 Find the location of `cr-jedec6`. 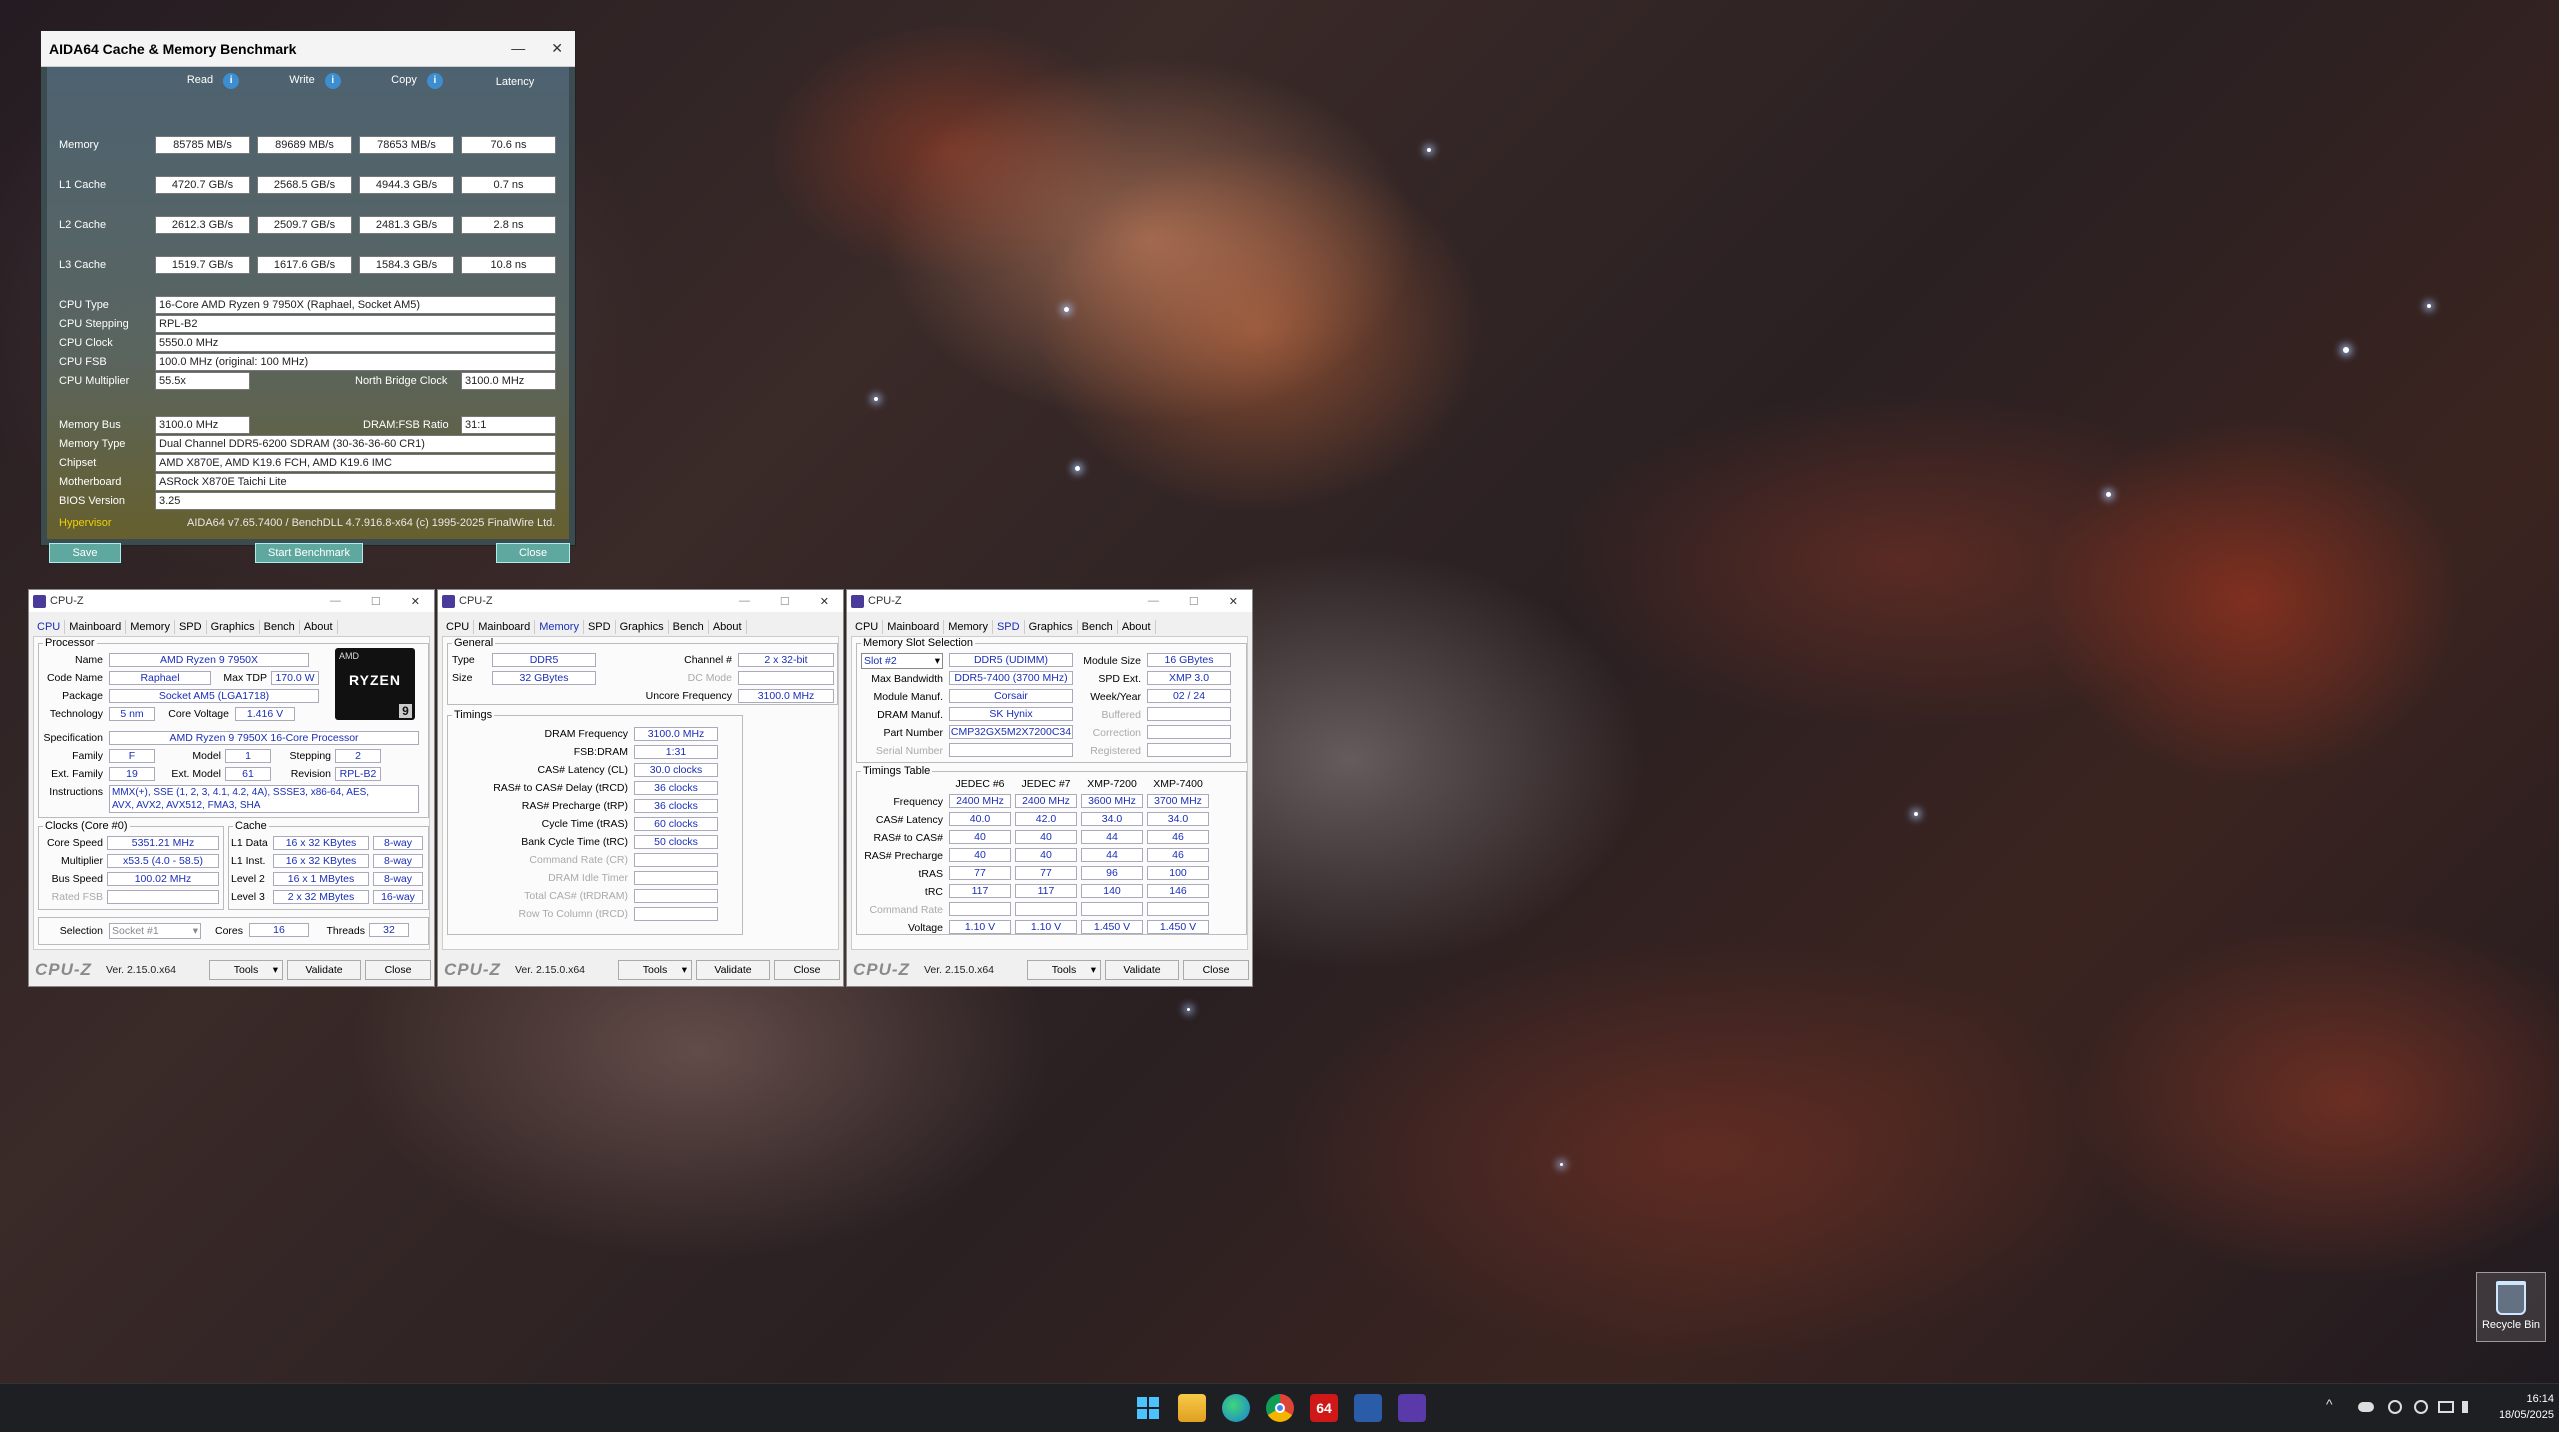

cr-jedec6 is located at coordinates (980, 909).